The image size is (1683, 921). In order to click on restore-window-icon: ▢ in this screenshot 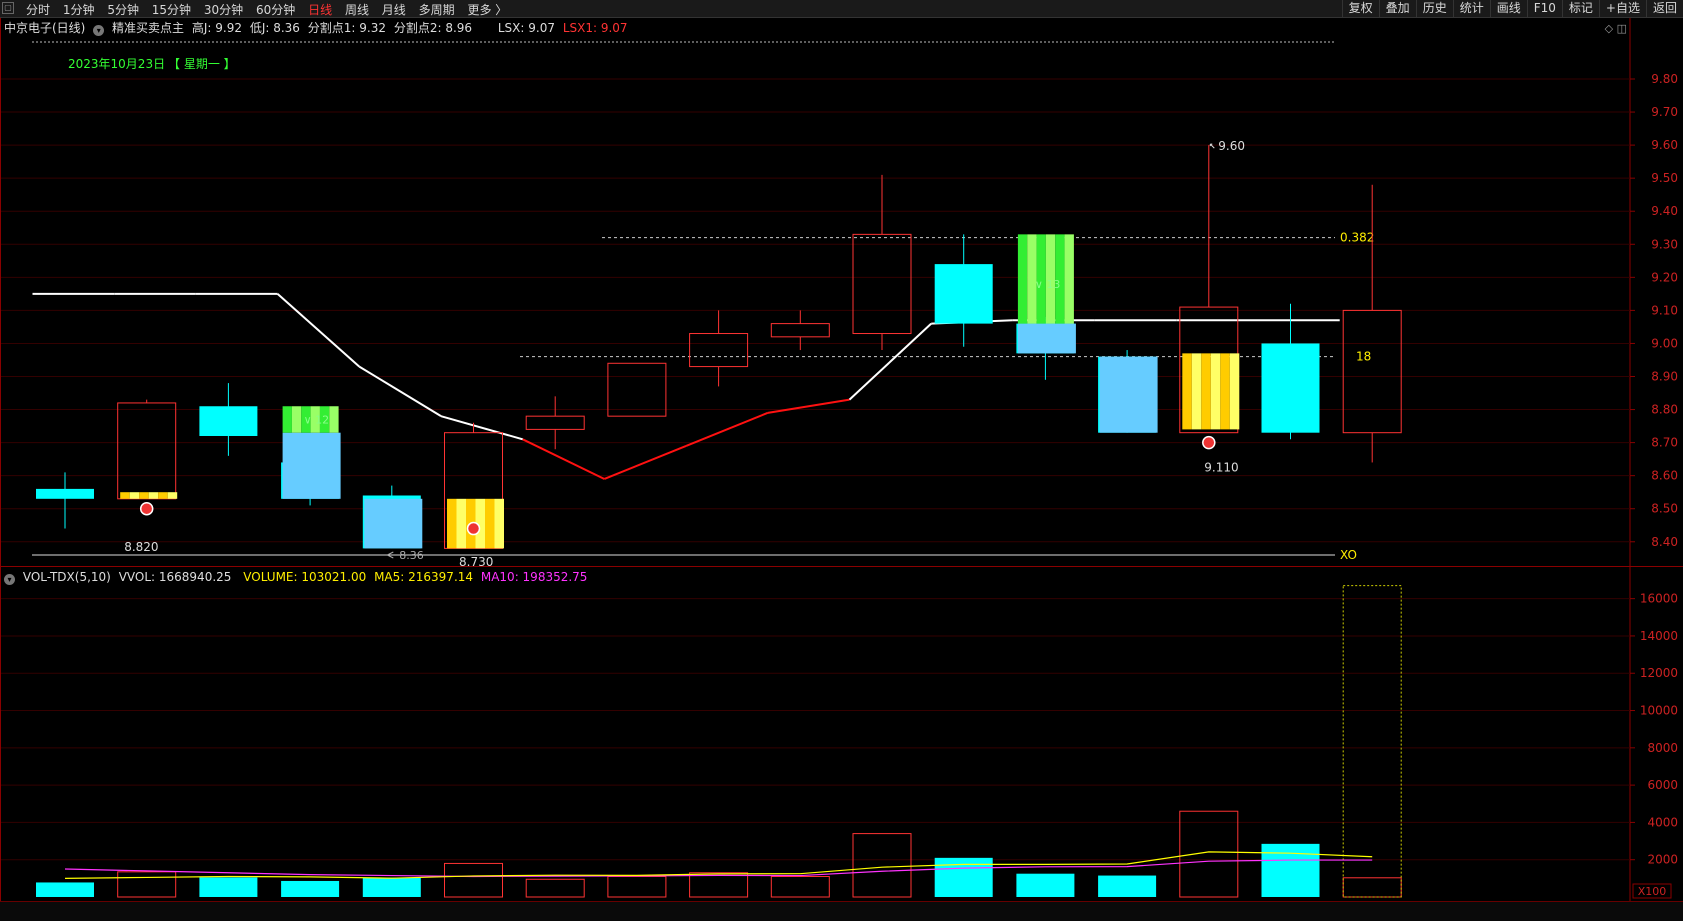, I will do `click(8, 8)`.